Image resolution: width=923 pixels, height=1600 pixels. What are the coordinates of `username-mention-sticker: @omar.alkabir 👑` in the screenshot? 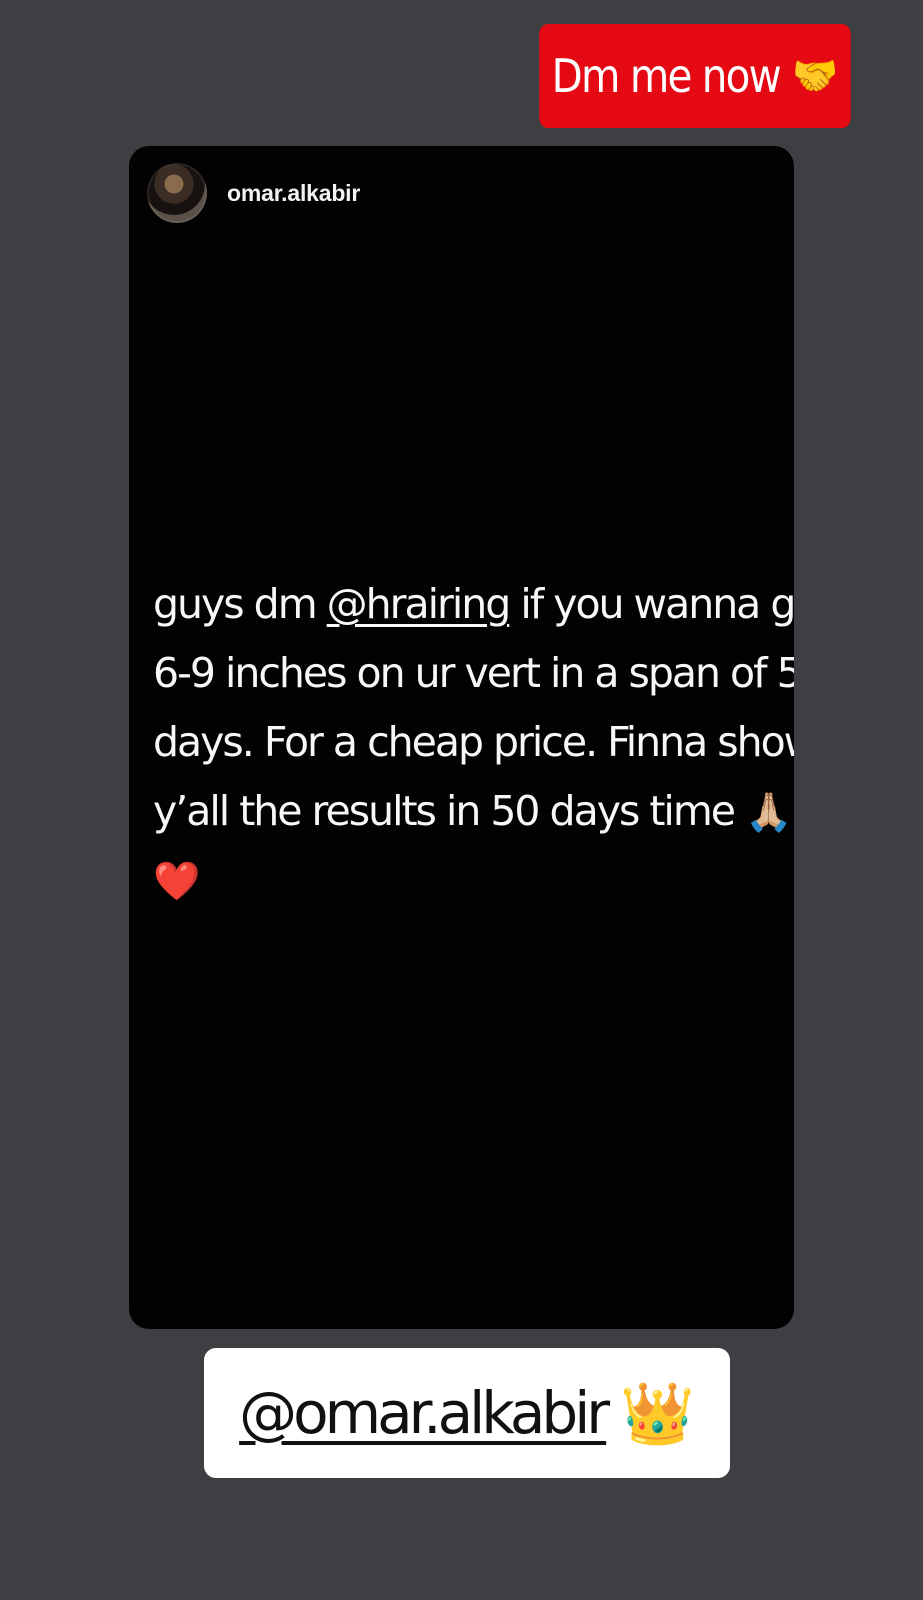 It's located at (467, 1413).